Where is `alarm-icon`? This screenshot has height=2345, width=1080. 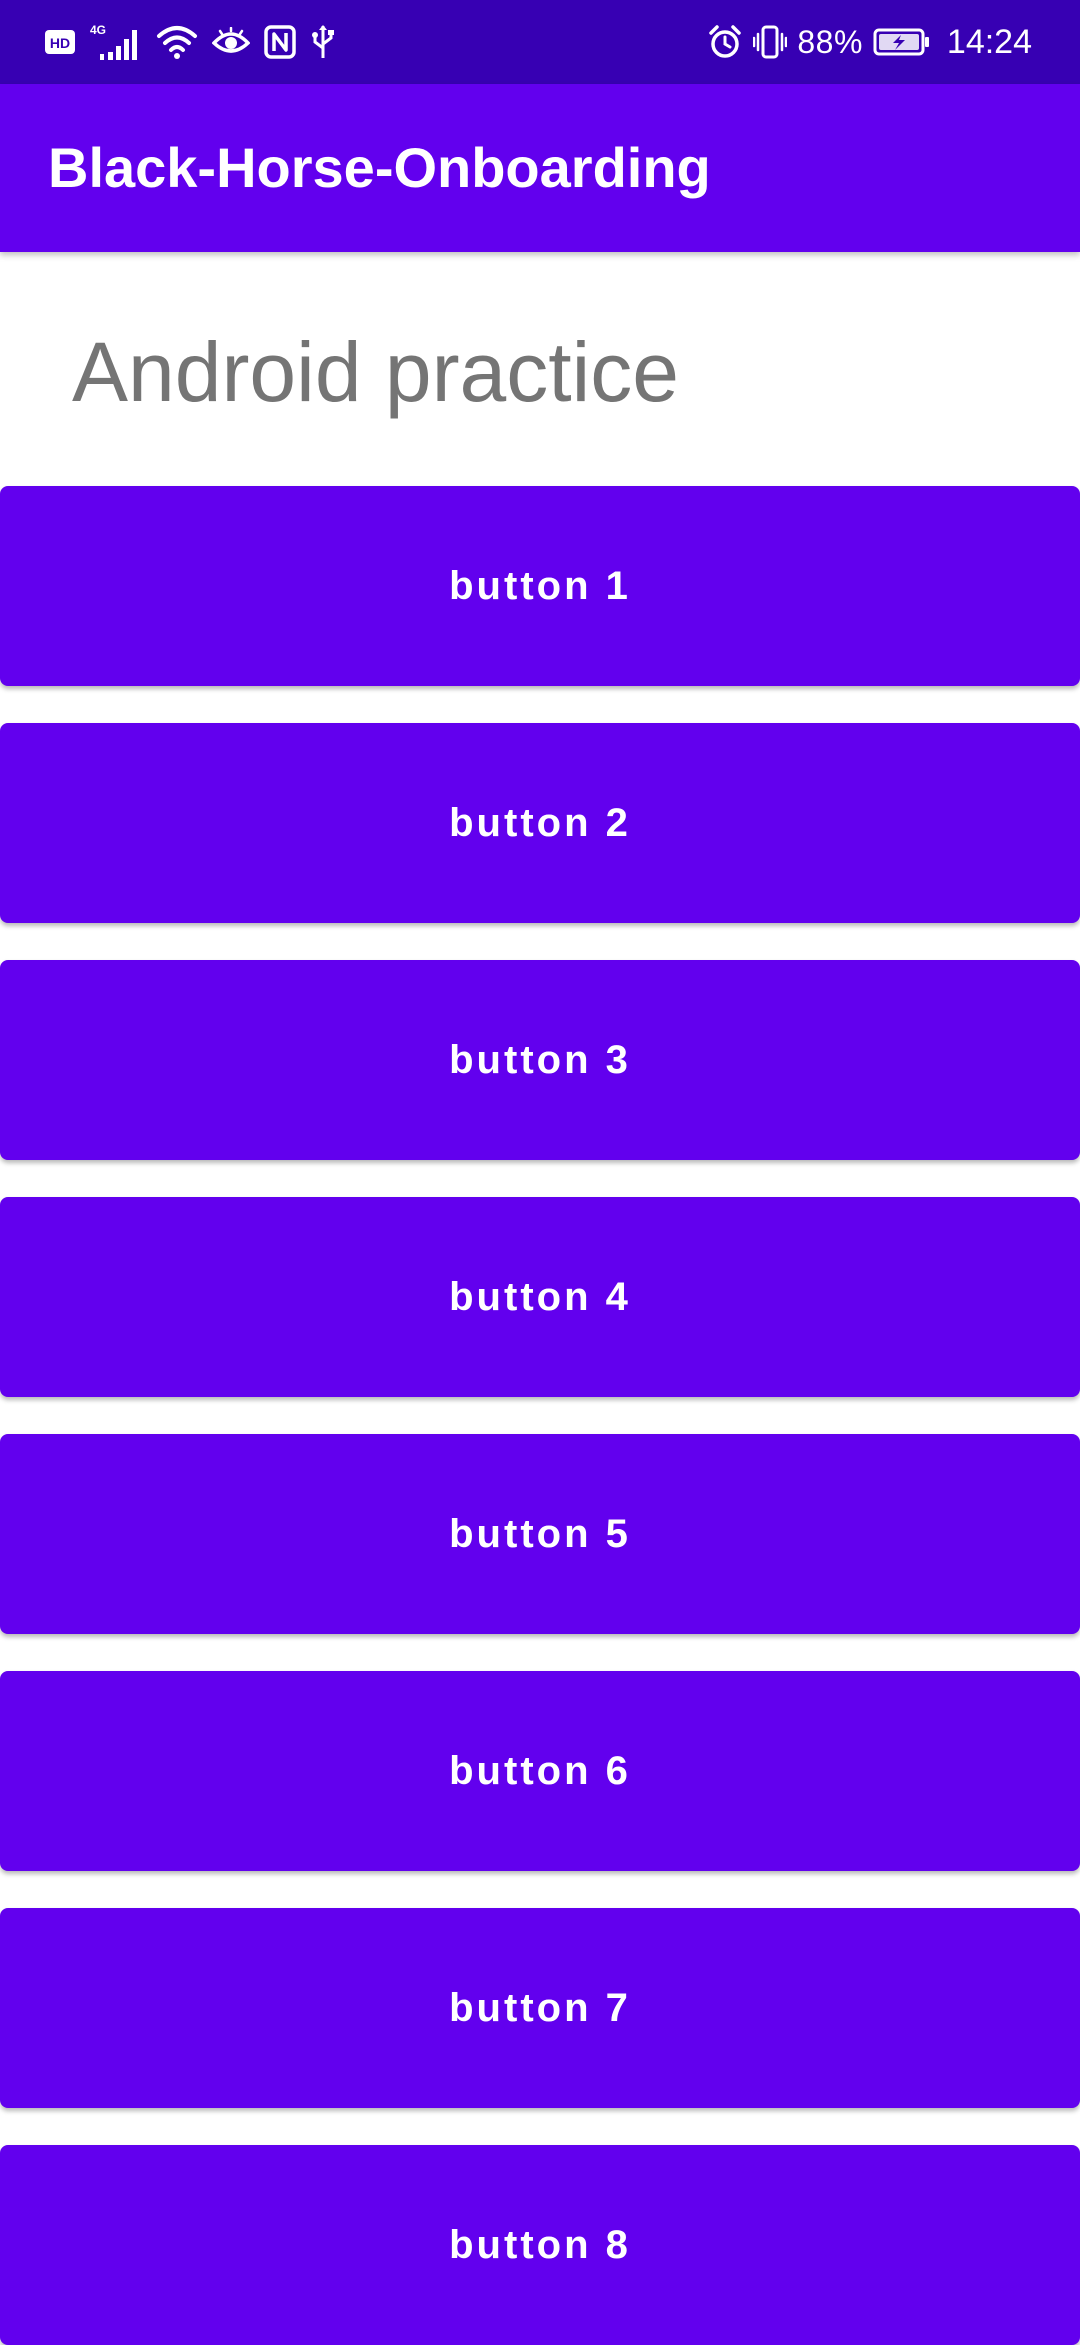
alarm-icon is located at coordinates (725, 42).